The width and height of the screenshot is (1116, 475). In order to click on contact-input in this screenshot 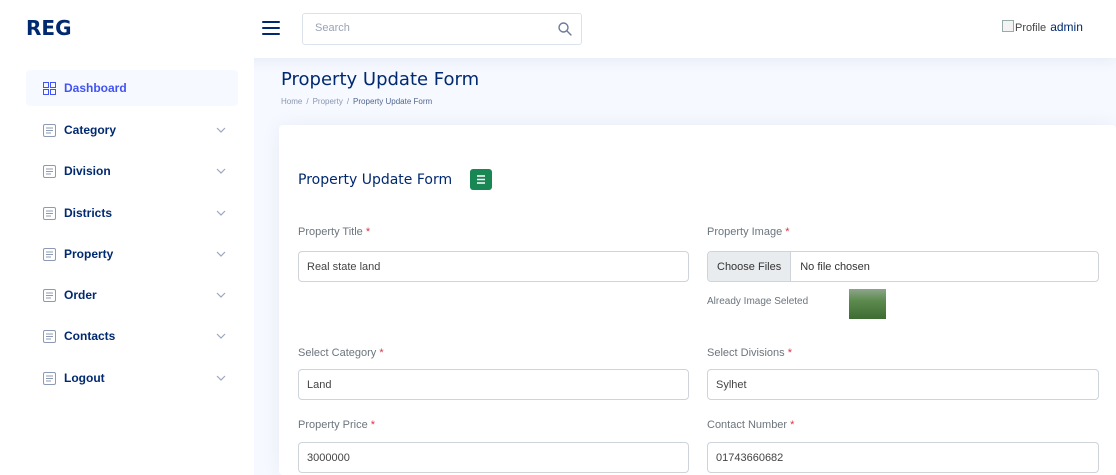, I will do `click(903, 457)`.